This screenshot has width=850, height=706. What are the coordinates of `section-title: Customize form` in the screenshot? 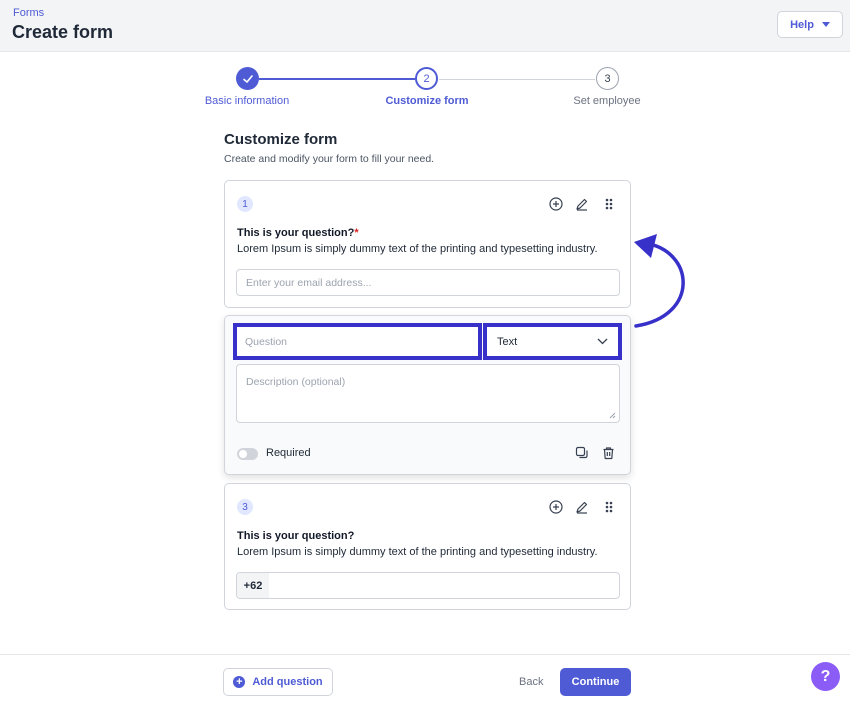 It's located at (281, 139).